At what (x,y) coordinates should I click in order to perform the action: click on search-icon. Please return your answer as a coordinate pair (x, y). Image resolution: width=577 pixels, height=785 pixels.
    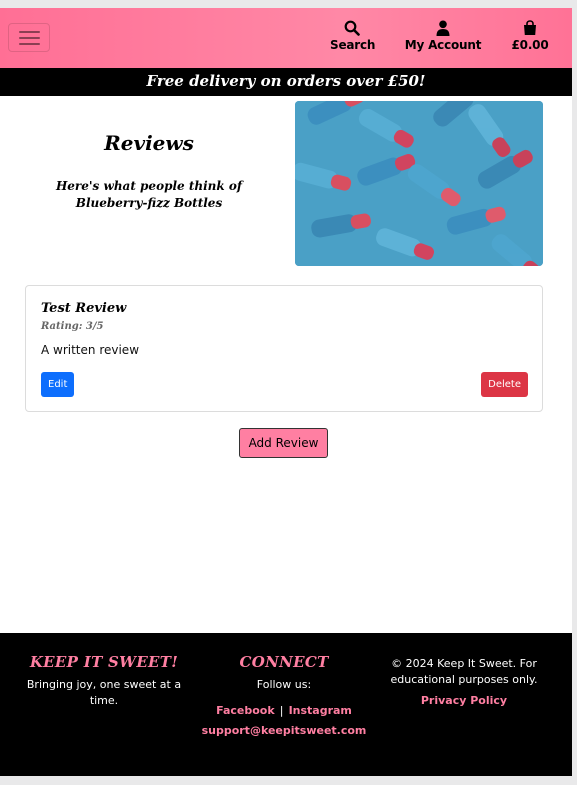
    Looking at the image, I should click on (352, 28).